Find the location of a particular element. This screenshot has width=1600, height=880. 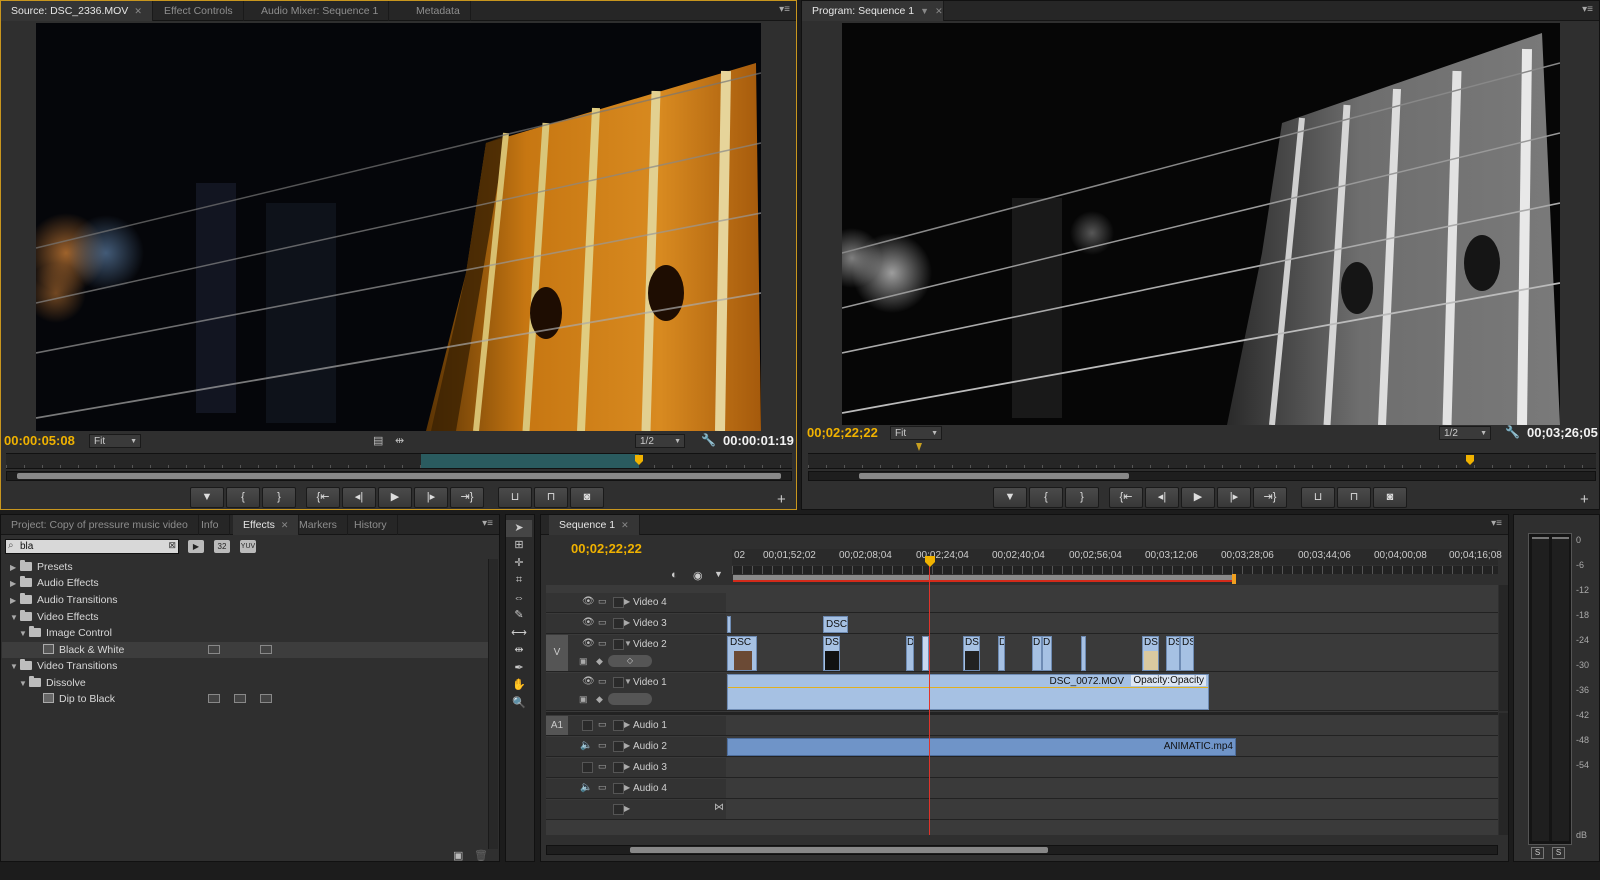

tree-item-audio-transitions: ▶ Audio Transitions is located at coordinates (245, 600).